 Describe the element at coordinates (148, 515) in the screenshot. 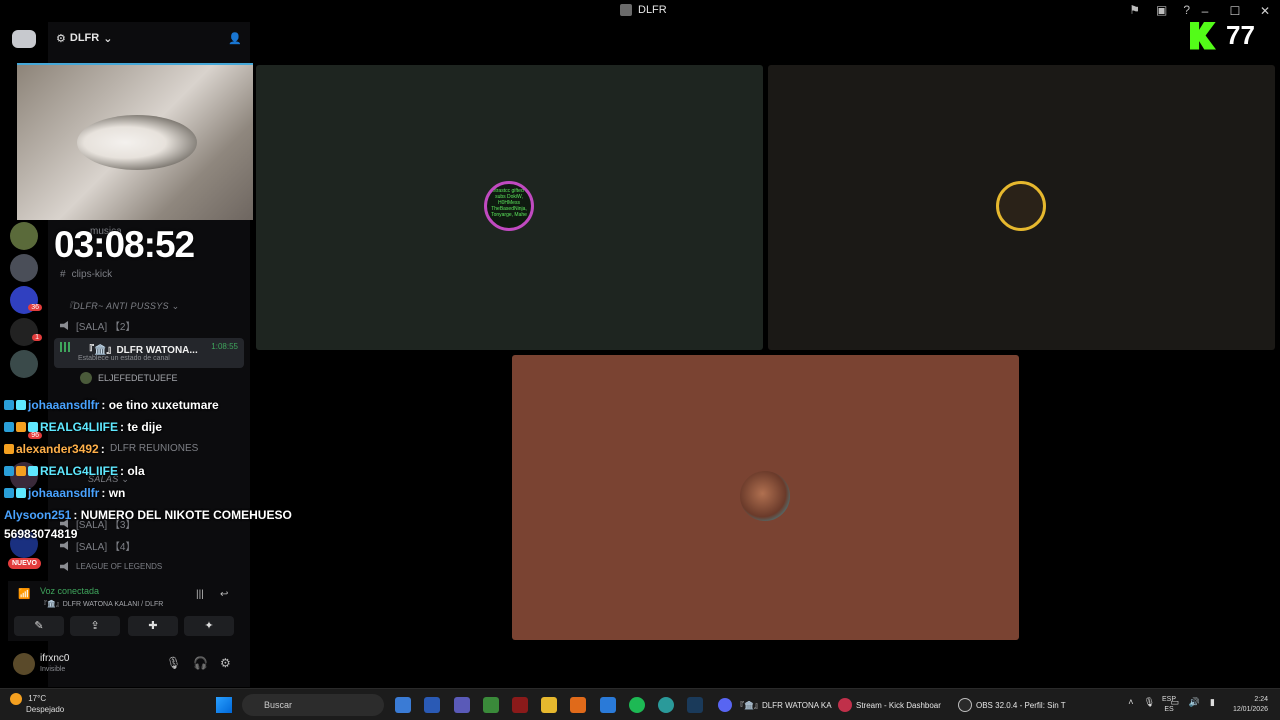

I see `chat-message: Alysoon251 : NUMERO DEL NIKOTE COMEHUESO` at that location.